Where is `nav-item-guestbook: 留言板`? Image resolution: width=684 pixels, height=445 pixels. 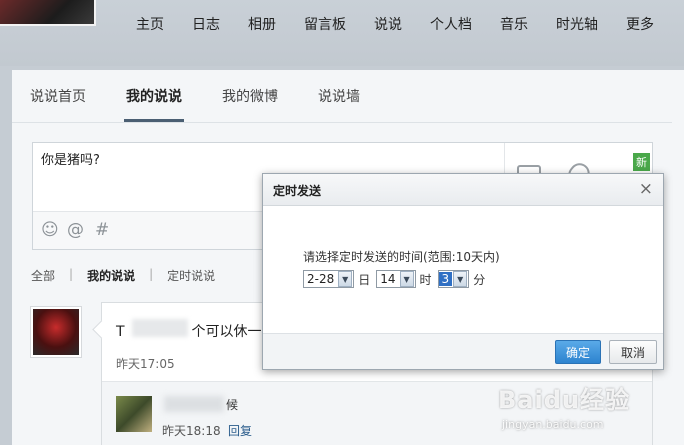 nav-item-guestbook: 留言板 is located at coordinates (325, 24).